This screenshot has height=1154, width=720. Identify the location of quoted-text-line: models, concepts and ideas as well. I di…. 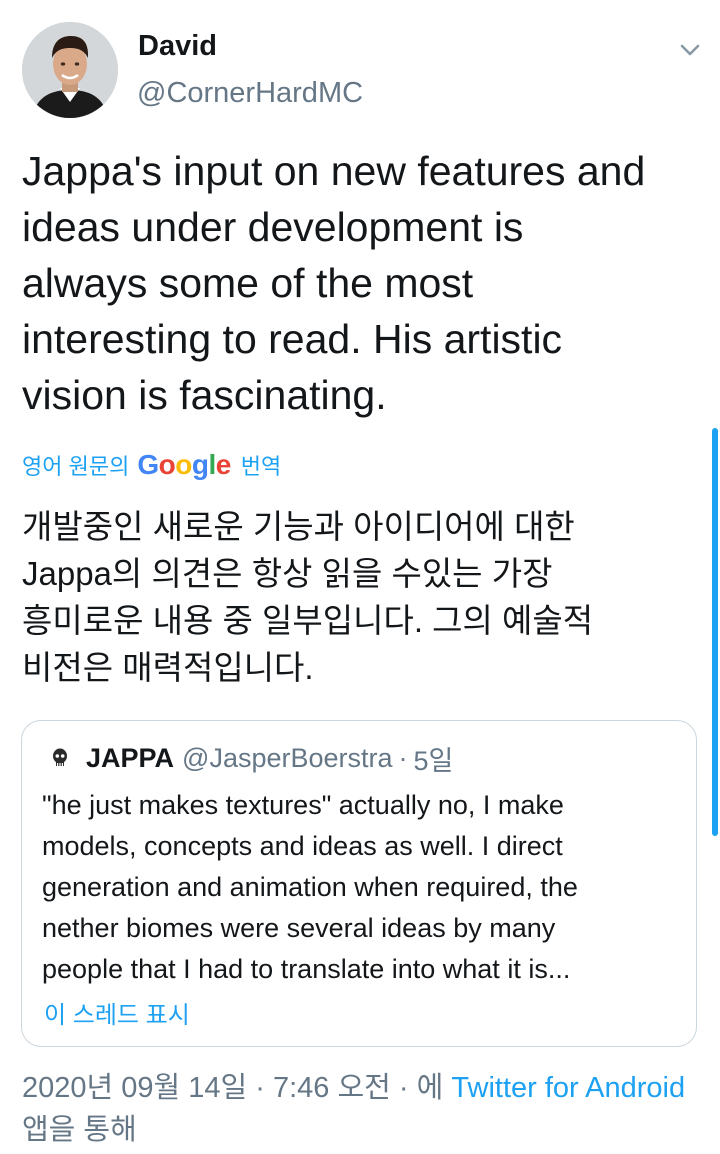
(302, 846).